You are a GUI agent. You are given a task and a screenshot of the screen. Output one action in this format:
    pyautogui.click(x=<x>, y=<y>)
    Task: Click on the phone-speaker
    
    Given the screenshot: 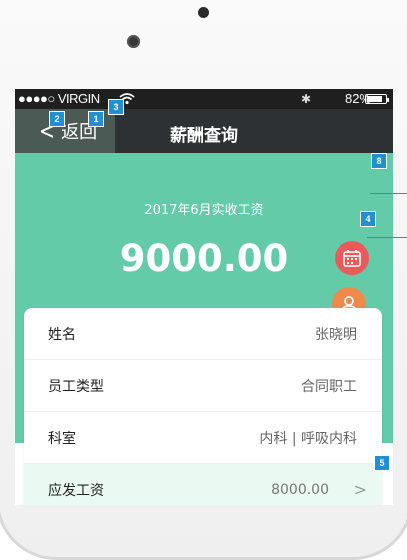 What is the action you would take?
    pyautogui.click(x=203, y=12)
    